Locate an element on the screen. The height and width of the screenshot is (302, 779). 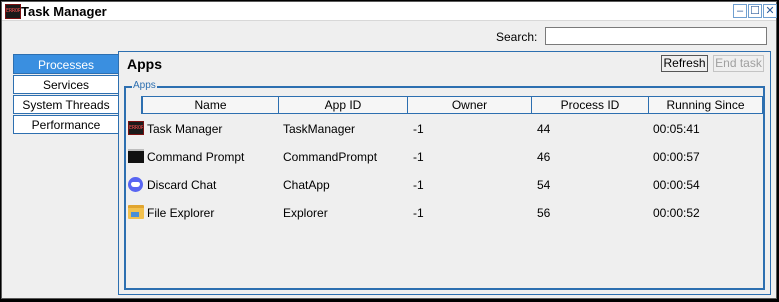
cell-process-id: 44 is located at coordinates (544, 129).